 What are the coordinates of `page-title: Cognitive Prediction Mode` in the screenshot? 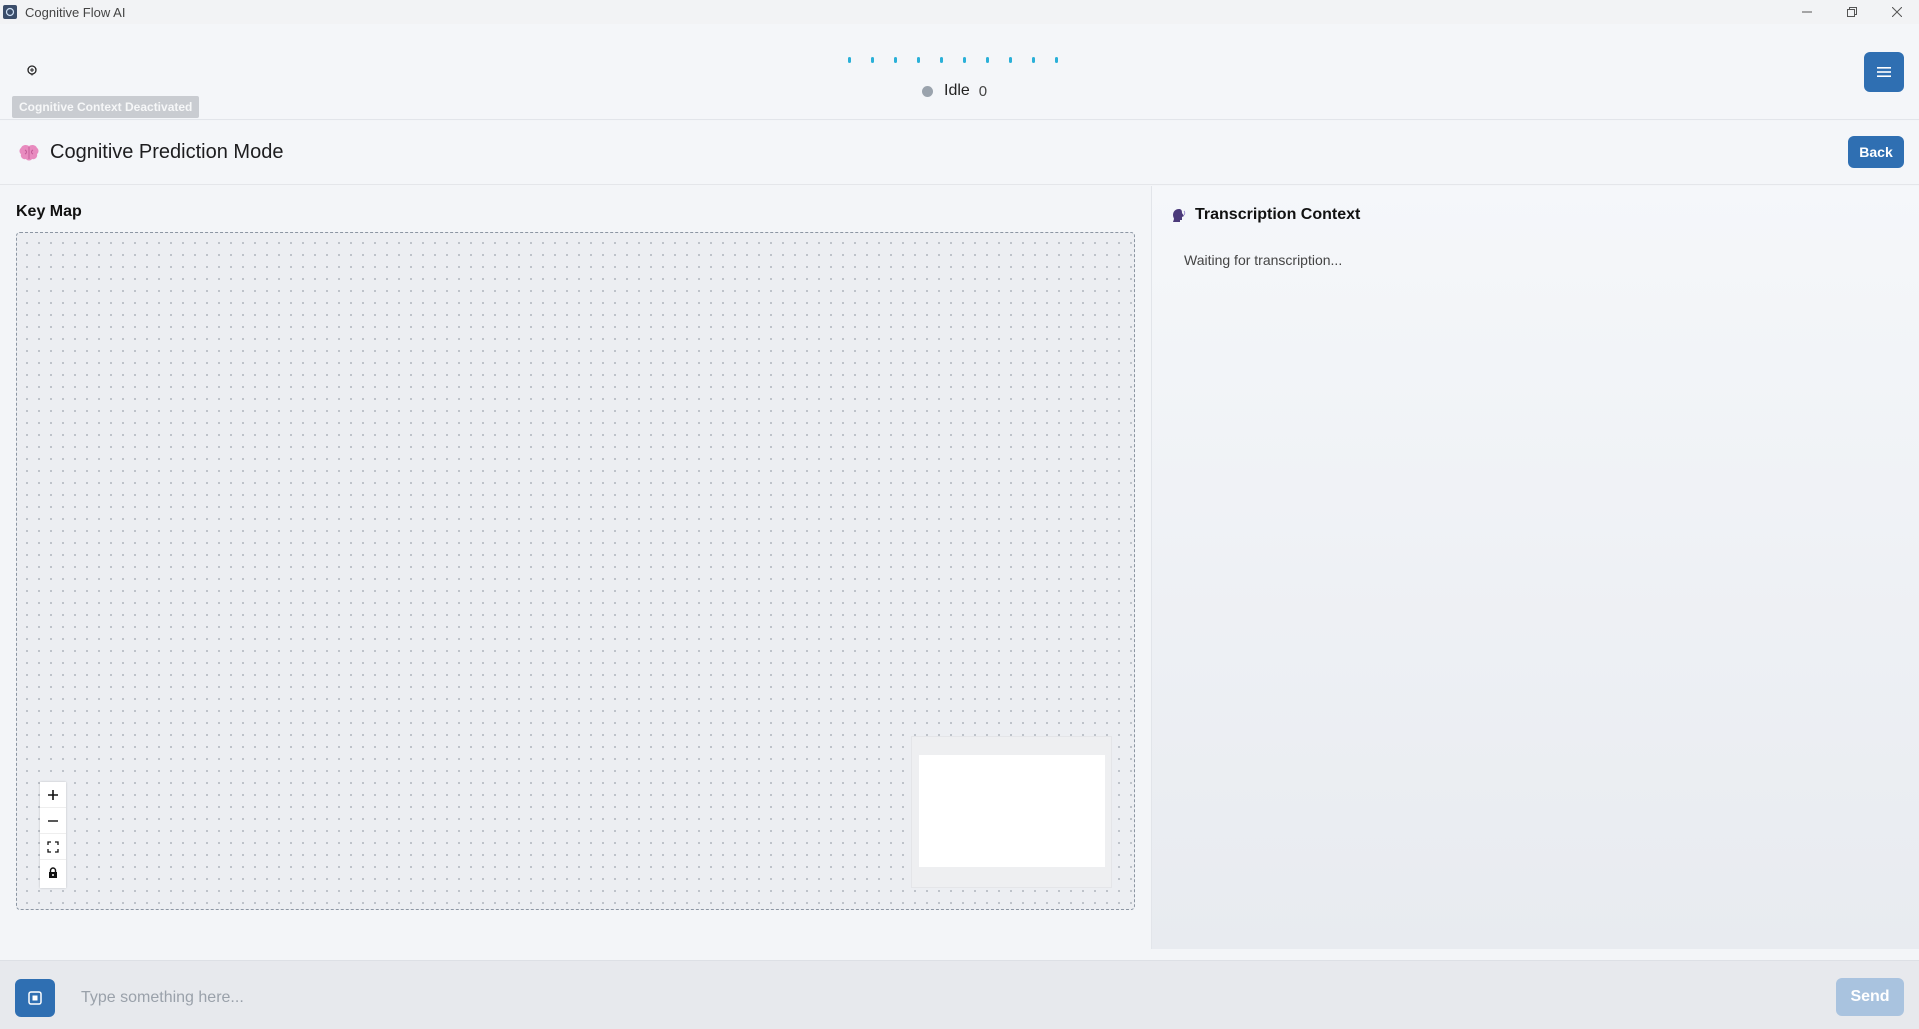 It's located at (167, 152).